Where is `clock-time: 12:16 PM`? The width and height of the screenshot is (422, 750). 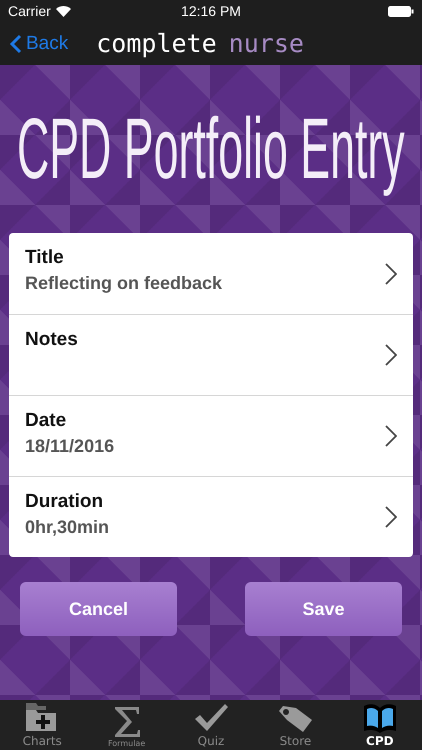 clock-time: 12:16 PM is located at coordinates (211, 11).